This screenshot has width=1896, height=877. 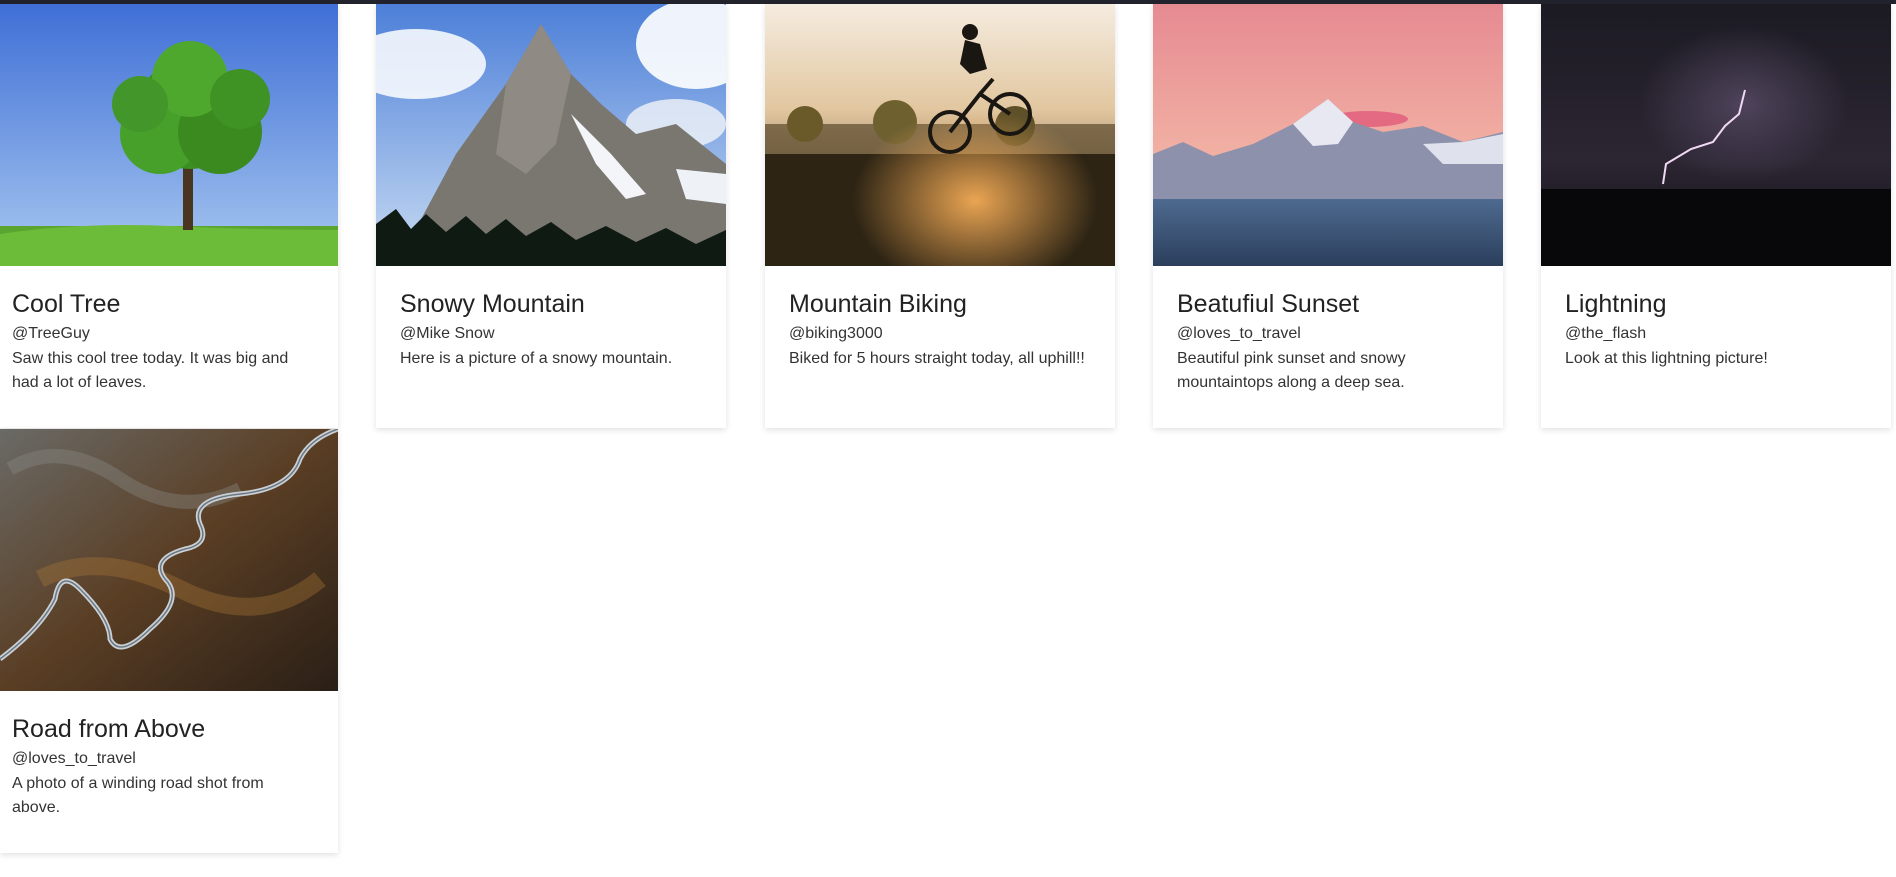 I want to click on post-username: @TreeGuy, so click(x=51, y=334).